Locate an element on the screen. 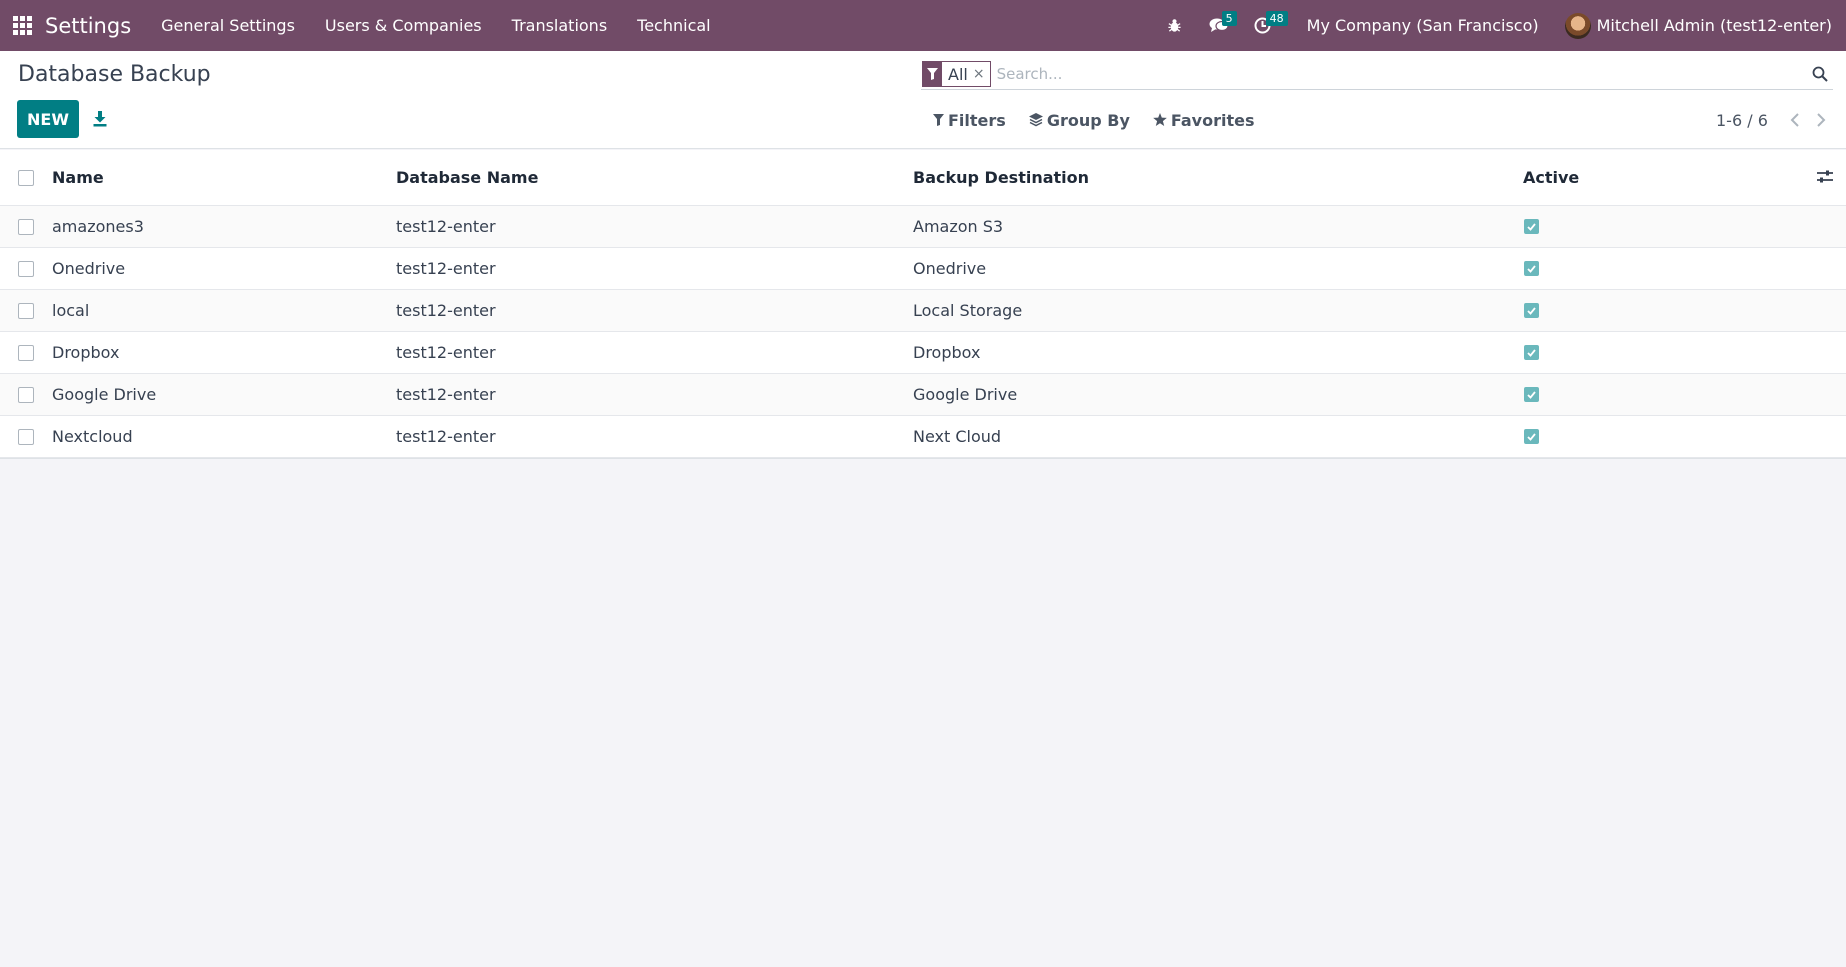 The width and height of the screenshot is (1846, 967). user-menu: Mitchell Admin (test12-enter) is located at coordinates (1698, 25).